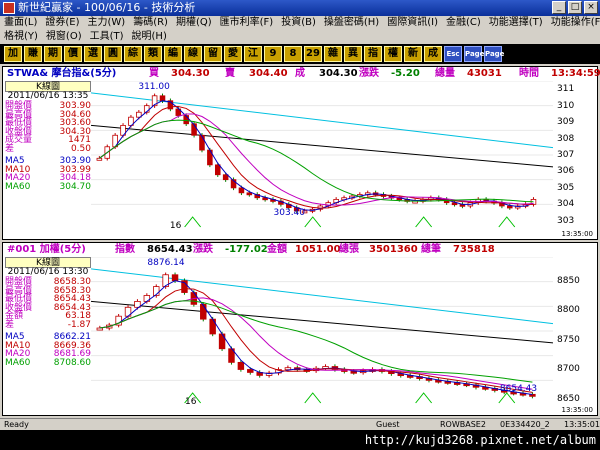  I want to click on menu-item-4: 期權(Q), so click(194, 23).